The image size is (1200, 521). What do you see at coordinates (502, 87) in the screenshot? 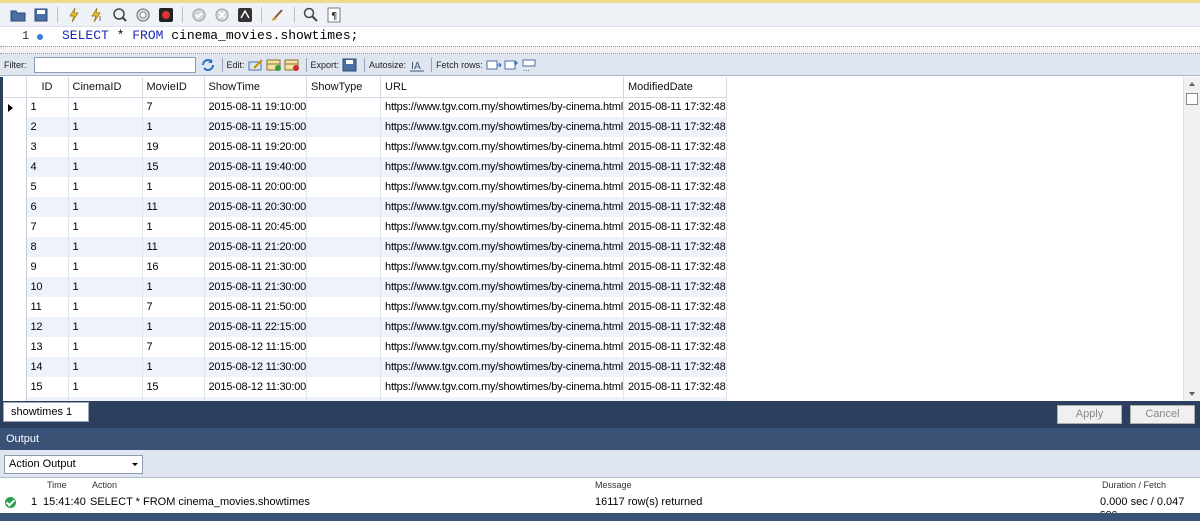
I see `column-header-url: URL` at bounding box center [502, 87].